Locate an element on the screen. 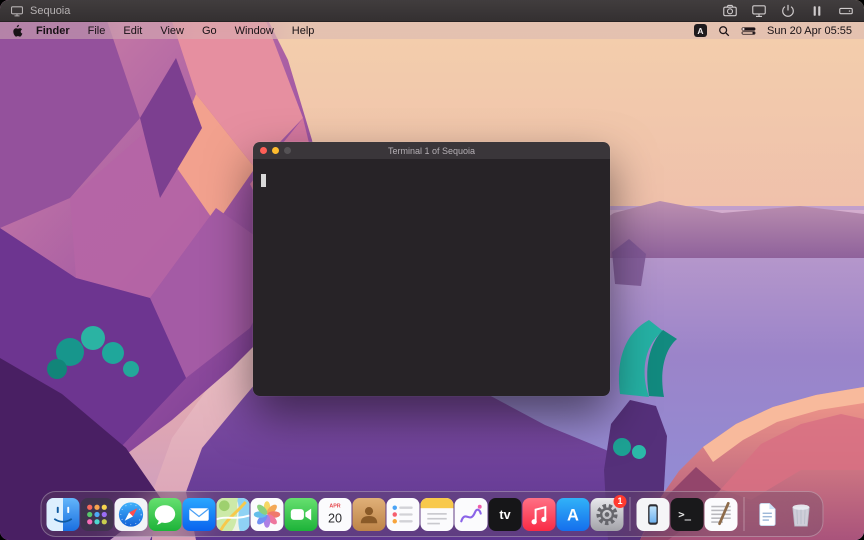  control-center-icon is located at coordinates (748, 31).